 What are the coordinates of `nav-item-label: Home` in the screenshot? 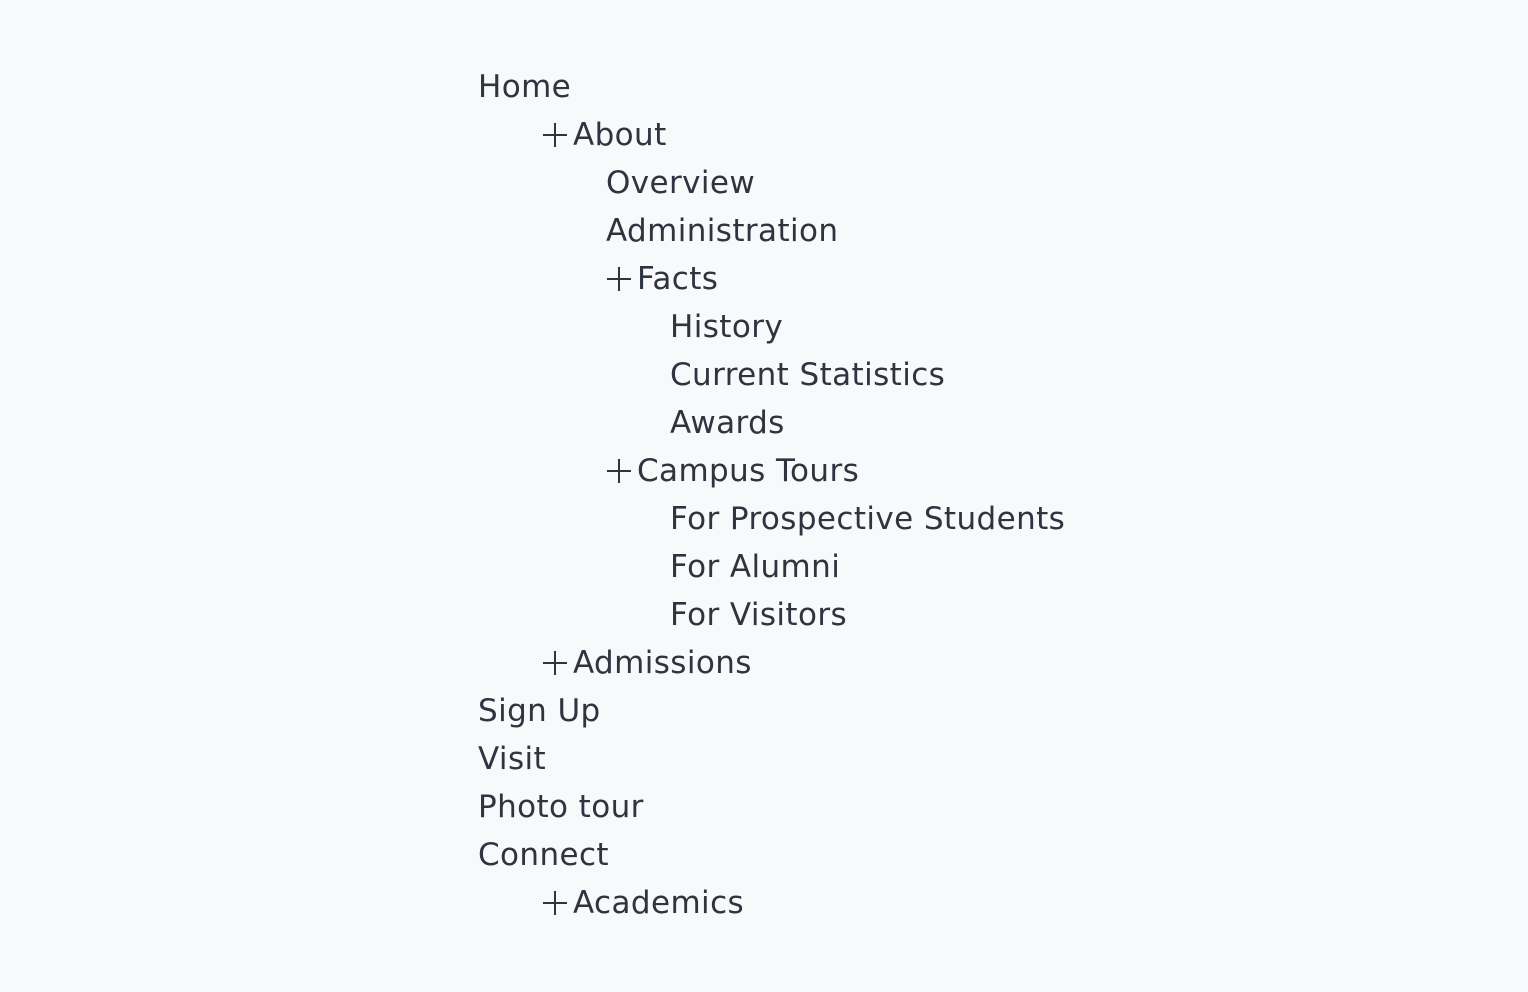 It's located at (525, 87).